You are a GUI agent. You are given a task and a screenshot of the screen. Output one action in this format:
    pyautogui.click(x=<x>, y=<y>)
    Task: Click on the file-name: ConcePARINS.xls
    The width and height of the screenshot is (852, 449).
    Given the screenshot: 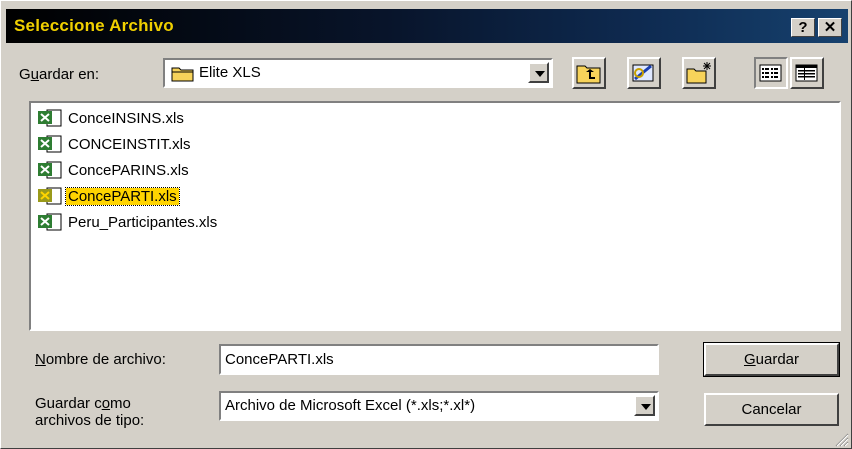 What is the action you would take?
    pyautogui.click(x=128, y=170)
    